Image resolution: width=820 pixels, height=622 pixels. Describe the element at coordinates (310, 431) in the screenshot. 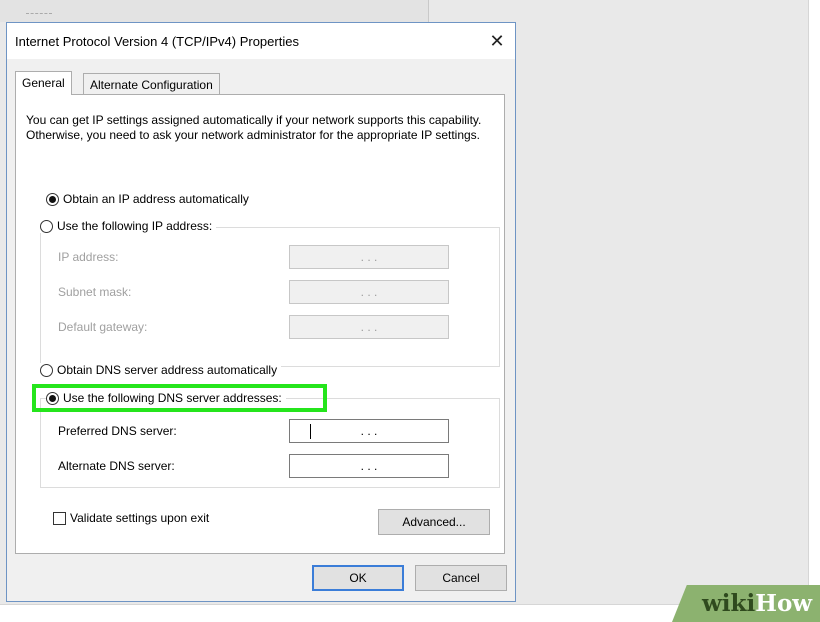

I see `text-caret` at that location.